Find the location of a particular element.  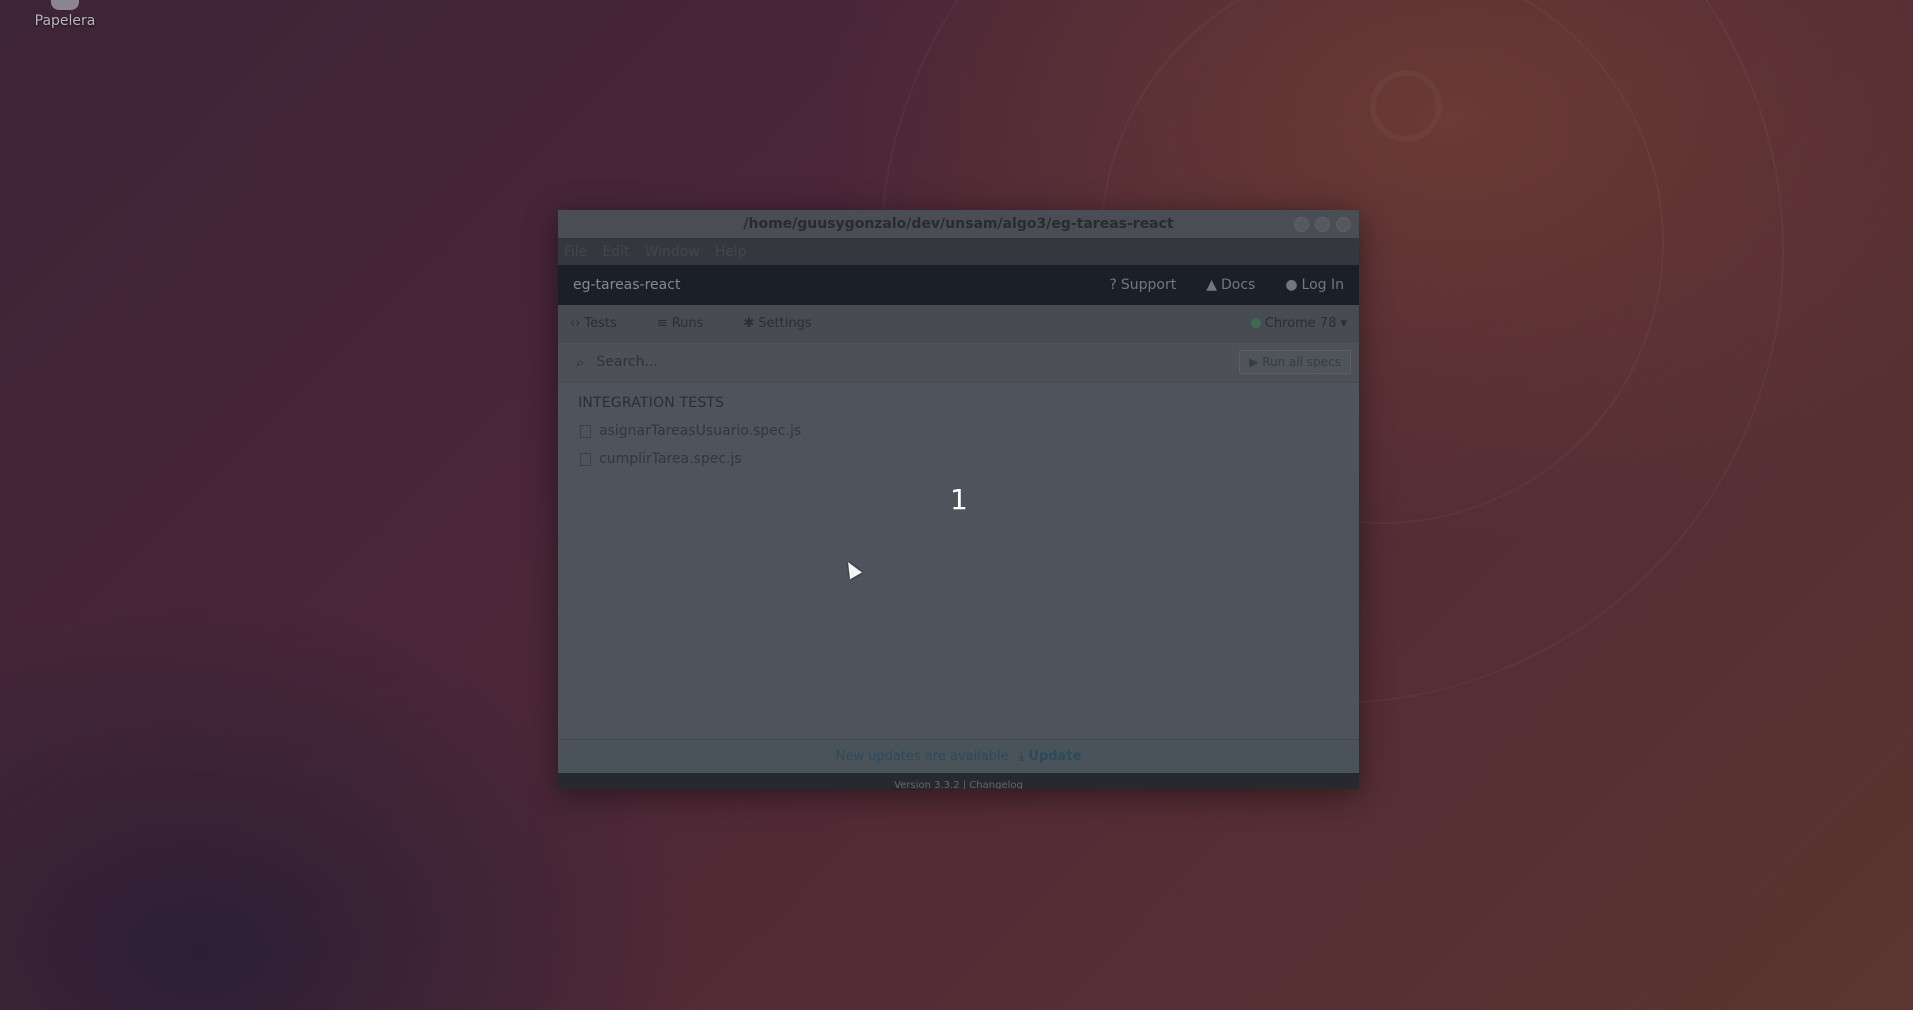

browser-selector: Chrome 78 ▾ is located at coordinates (1298, 323).